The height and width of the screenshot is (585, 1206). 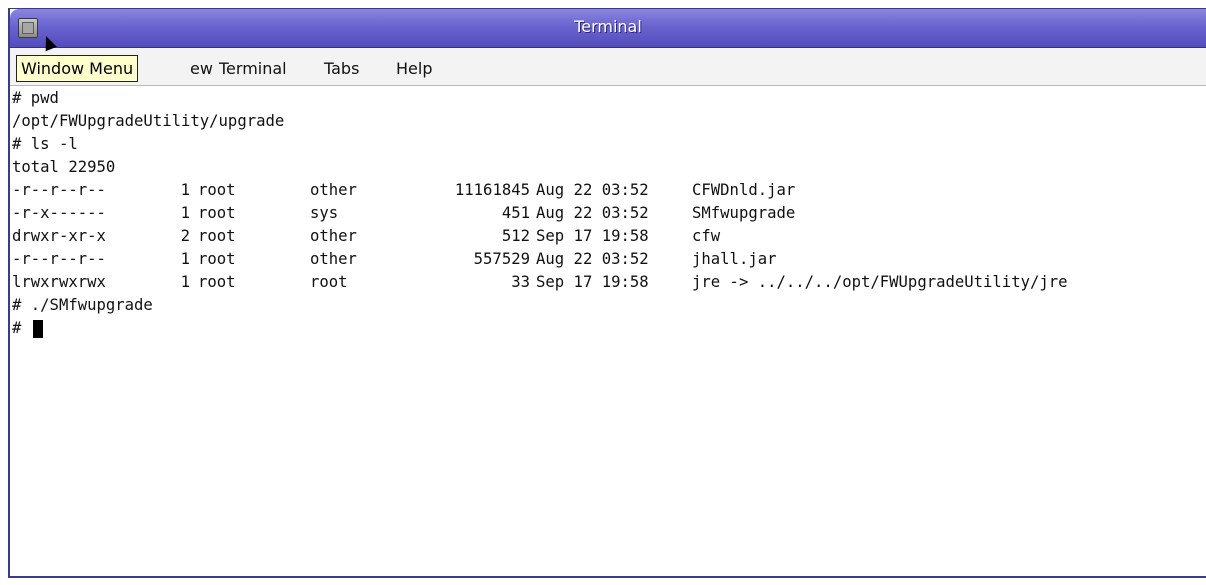 I want to click on menu-terminal: Terminal, so click(x=253, y=68).